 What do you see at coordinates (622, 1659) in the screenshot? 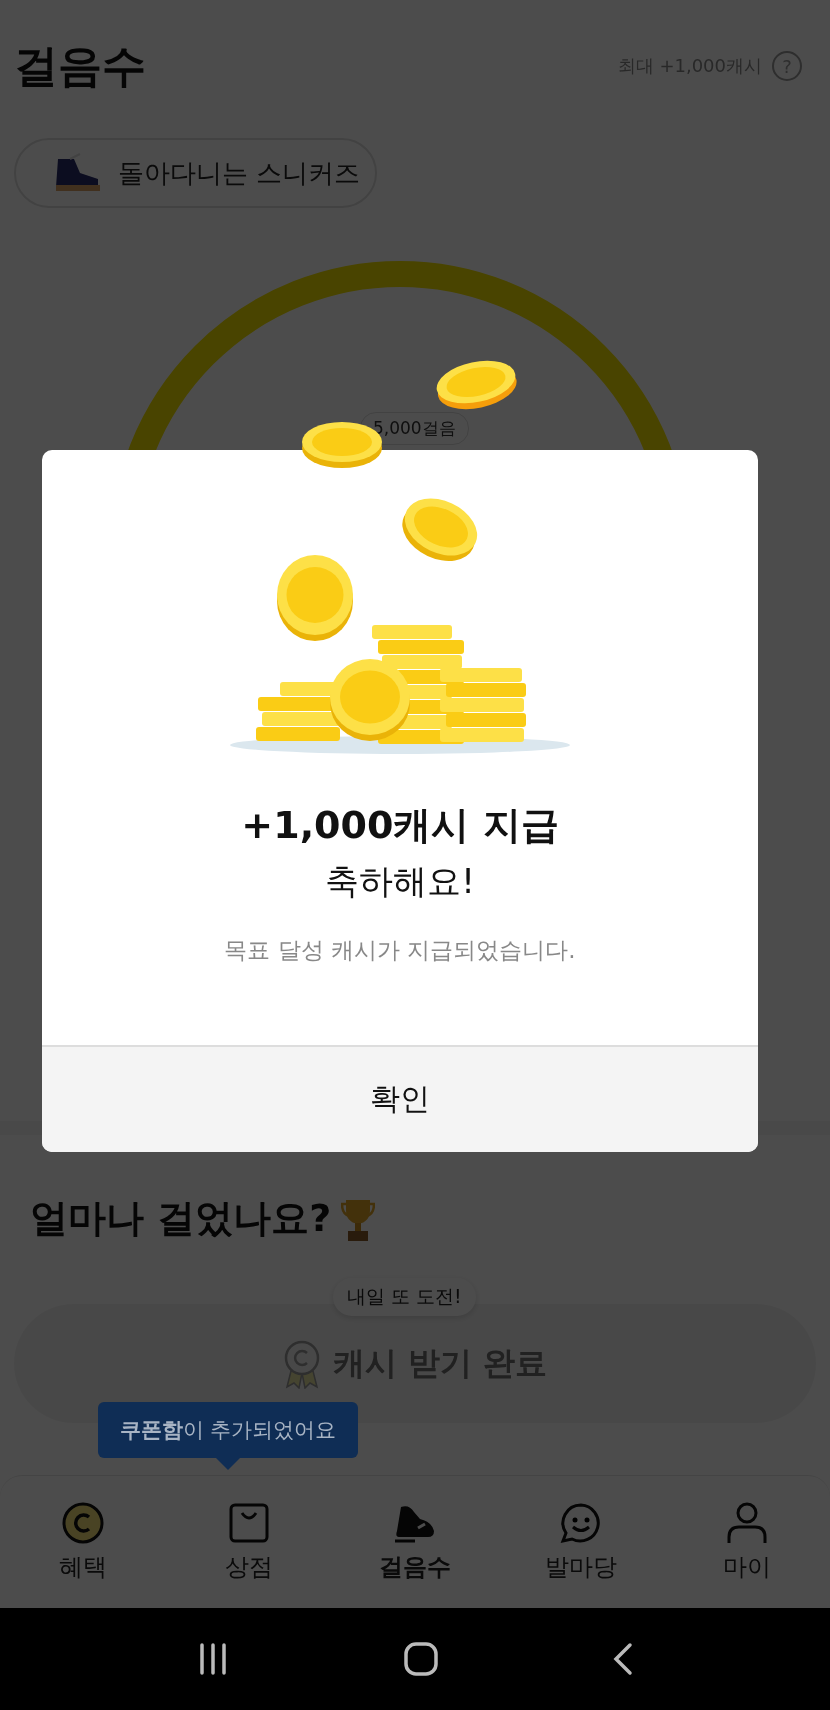
I see `back-icon` at bounding box center [622, 1659].